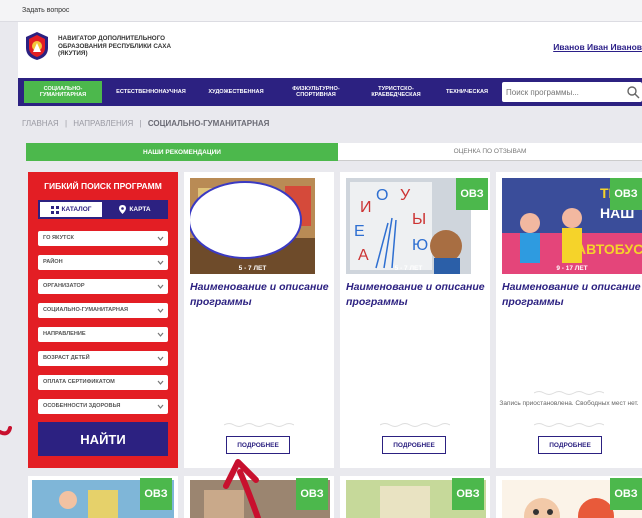 Image resolution: width=642 pixels, height=518 pixels. I want to click on nav-item-label: ЕСТЕСТВЕННОНАУЧНАЯ, so click(151, 91).